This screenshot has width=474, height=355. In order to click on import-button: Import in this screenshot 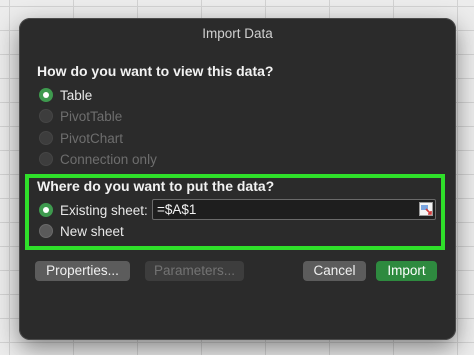, I will do `click(406, 271)`.